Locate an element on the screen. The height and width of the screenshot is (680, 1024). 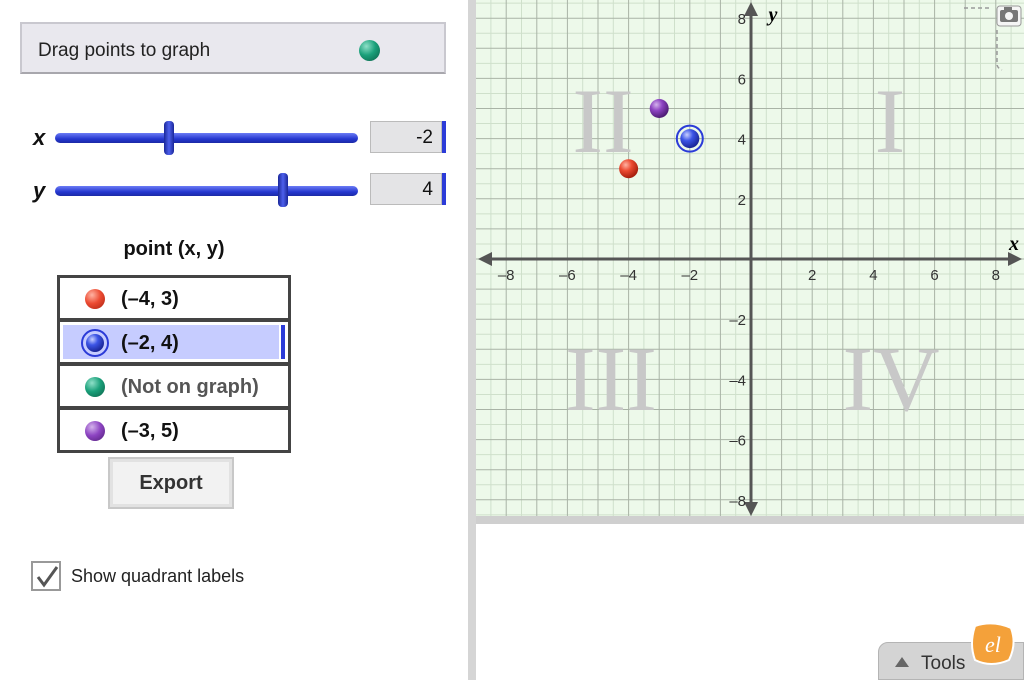
point-row-text: (–3, 5) is located at coordinates (150, 431).